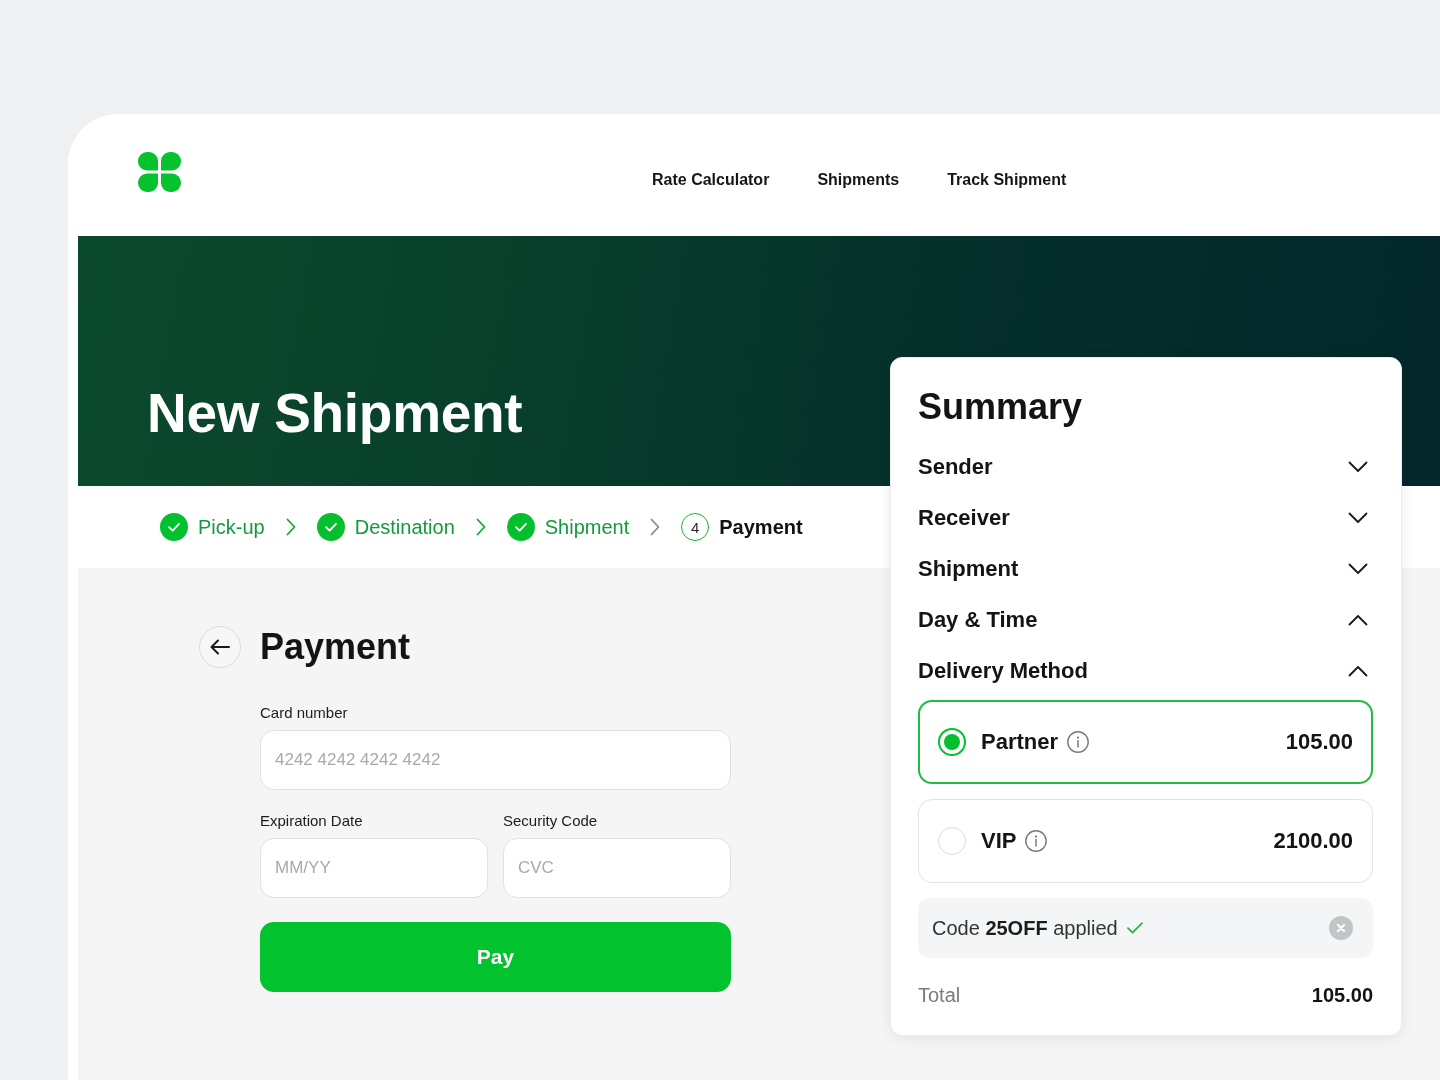  What do you see at coordinates (1145, 619) in the screenshot?
I see `accordion-header: Day & Time` at bounding box center [1145, 619].